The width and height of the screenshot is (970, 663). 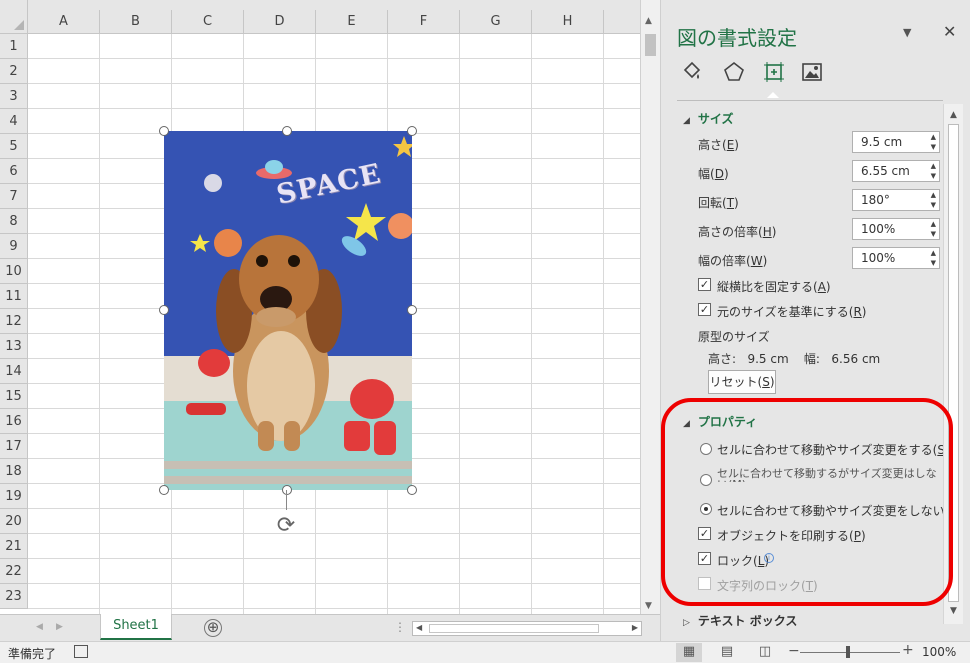 I want to click on pane-scrollbar: ▲ ▼, so click(x=953, y=364).